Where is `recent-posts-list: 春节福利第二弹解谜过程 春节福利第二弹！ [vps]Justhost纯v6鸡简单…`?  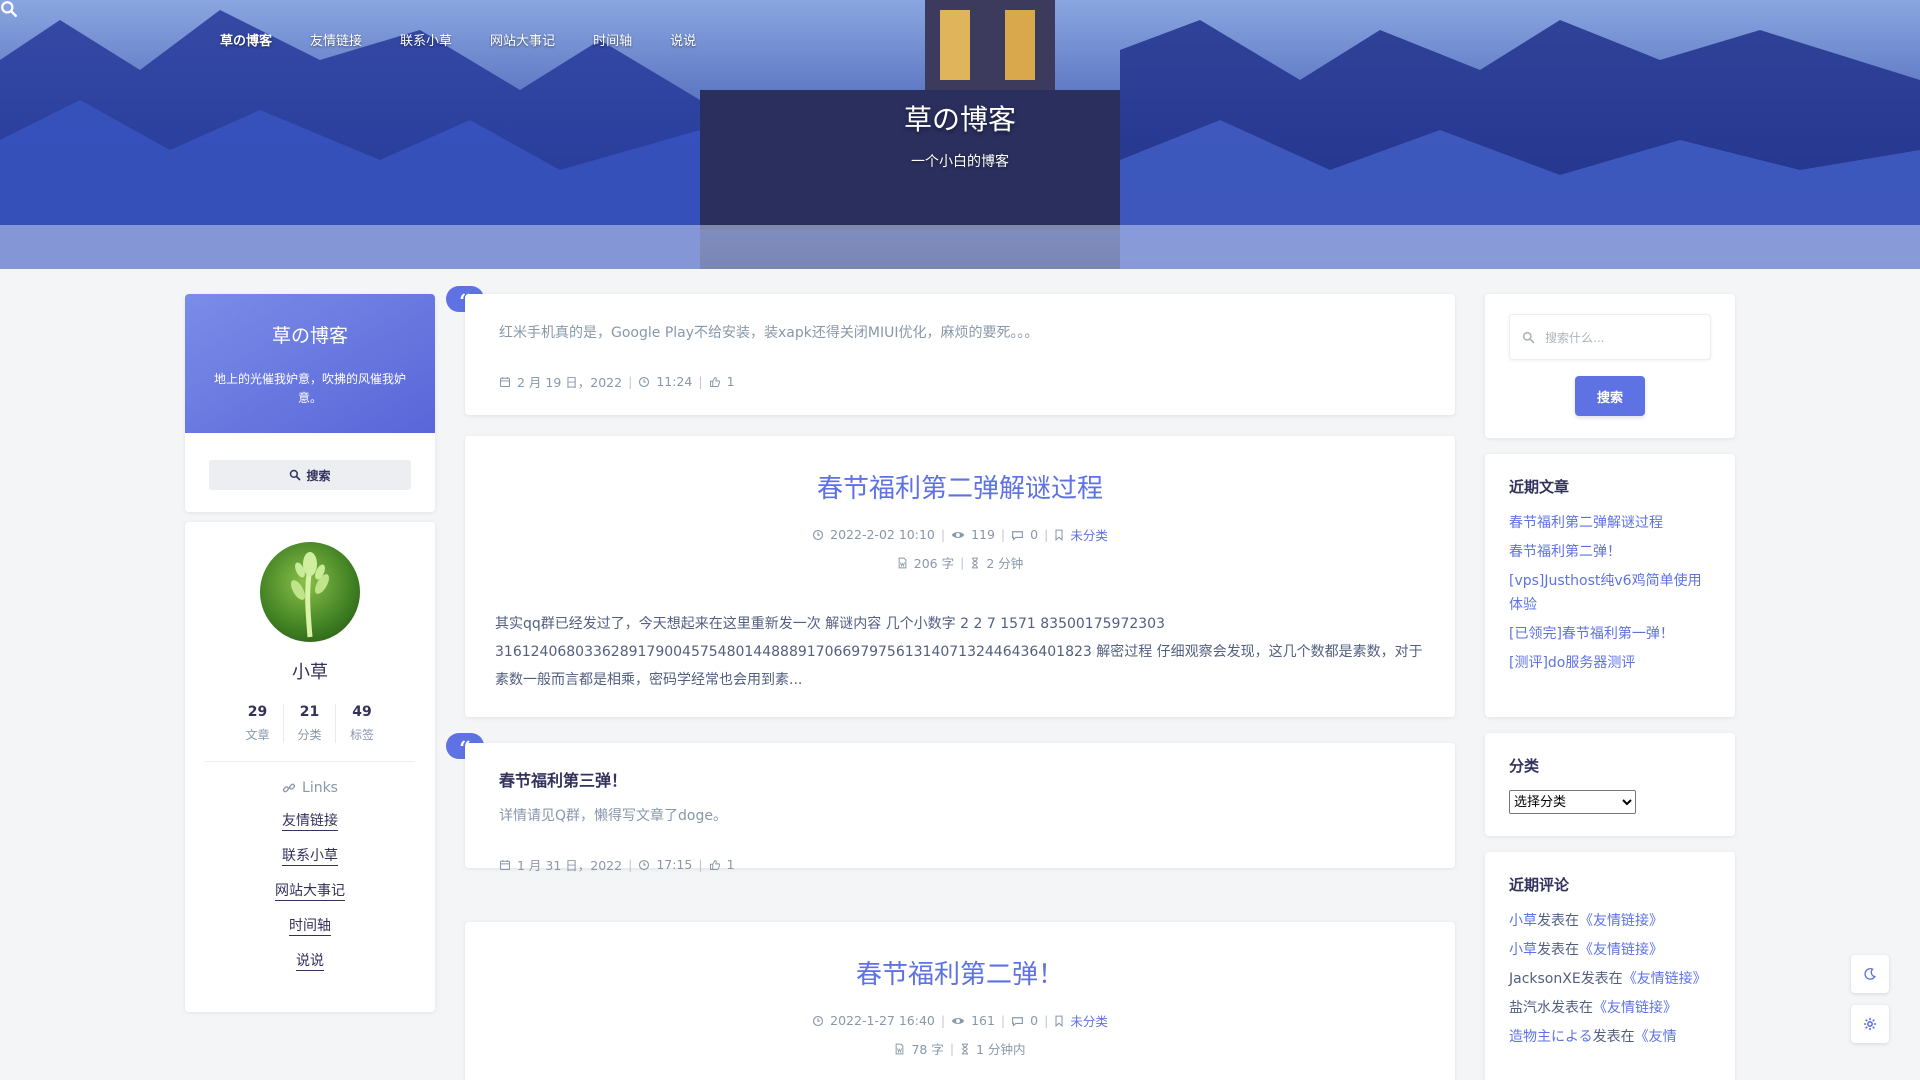
recent-posts-list: 春节福利第二弹解谜过程 春节福利第二弹！ [vps]Justhost纯v6鸡简单… is located at coordinates (1610, 593).